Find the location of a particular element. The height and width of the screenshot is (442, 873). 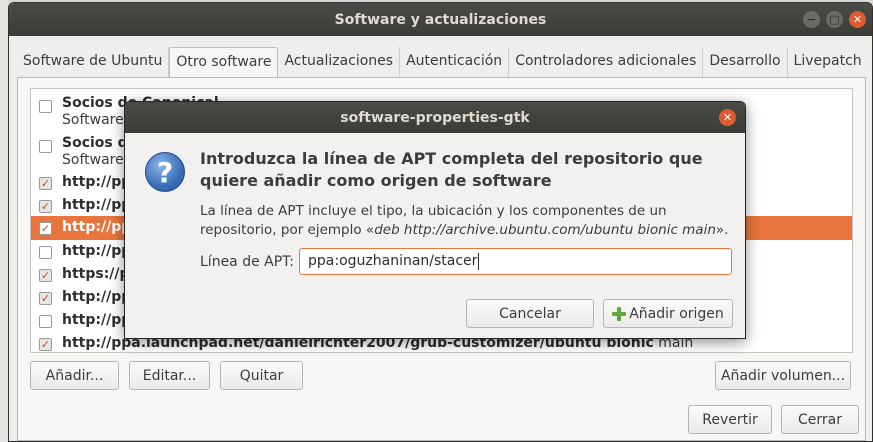

remove-button: Quitar is located at coordinates (261, 375).